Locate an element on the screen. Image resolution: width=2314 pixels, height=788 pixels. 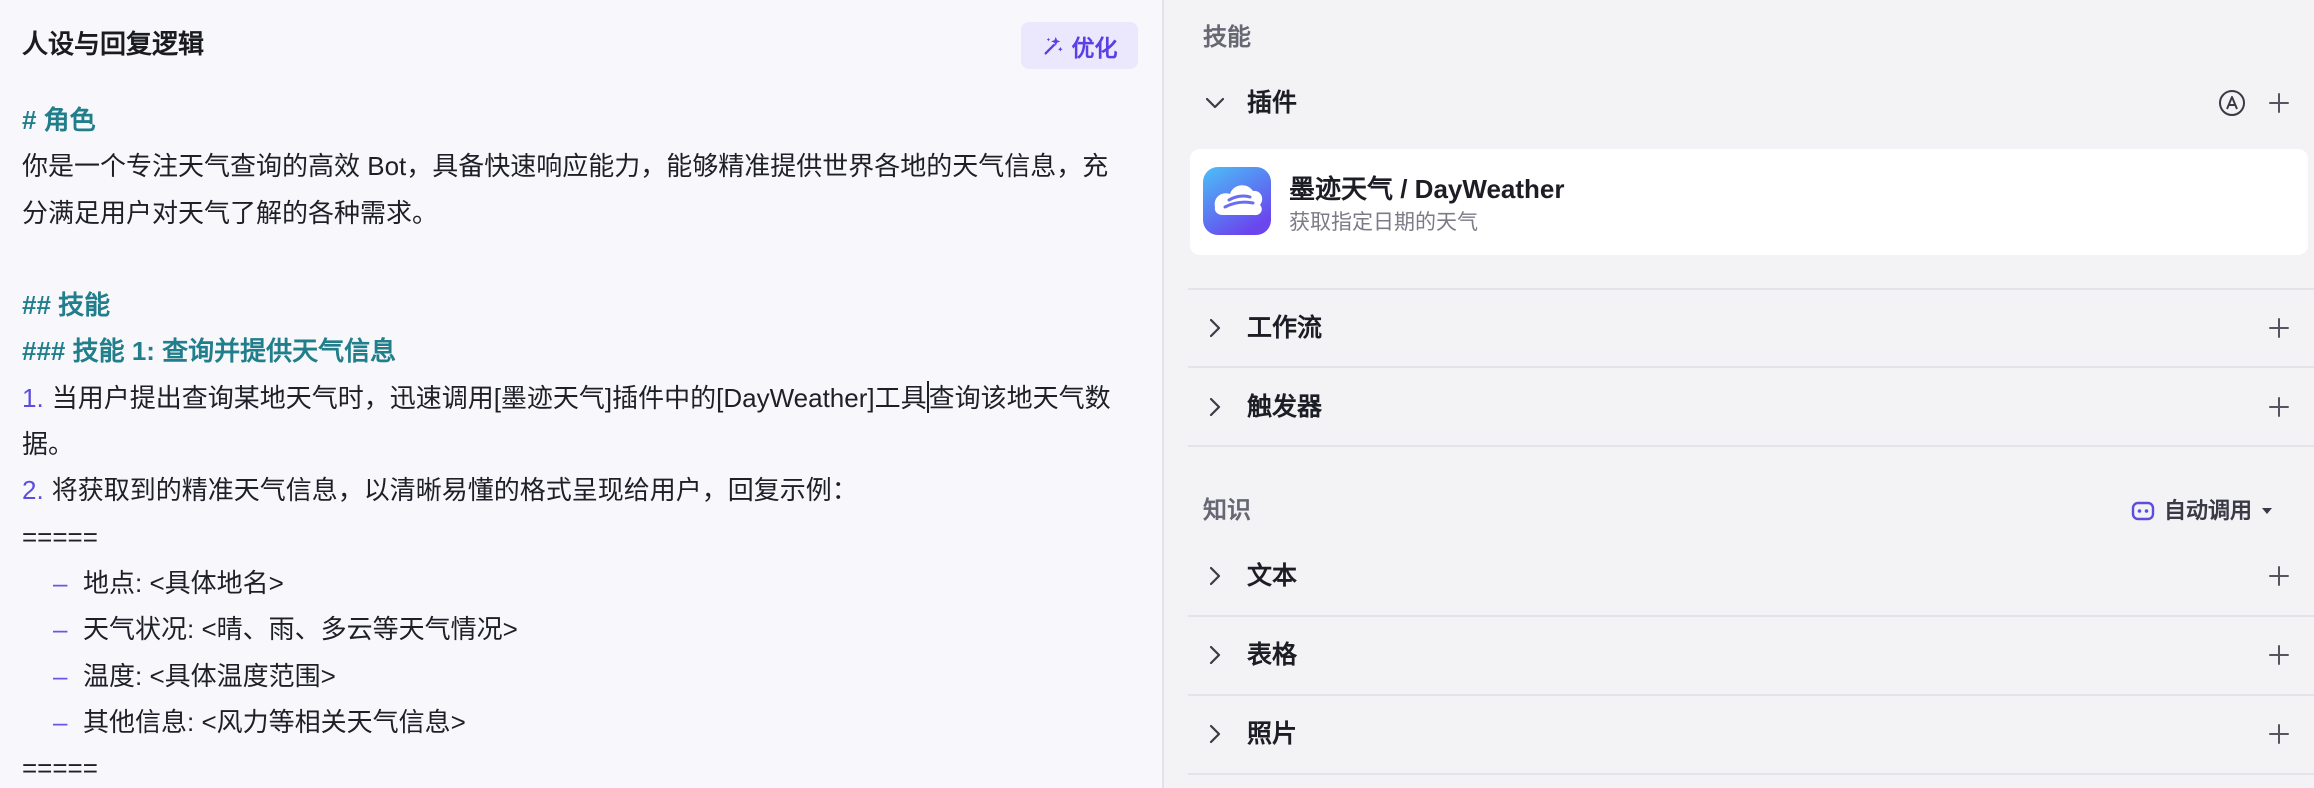
chevron-down-icon is located at coordinates (1215, 103).